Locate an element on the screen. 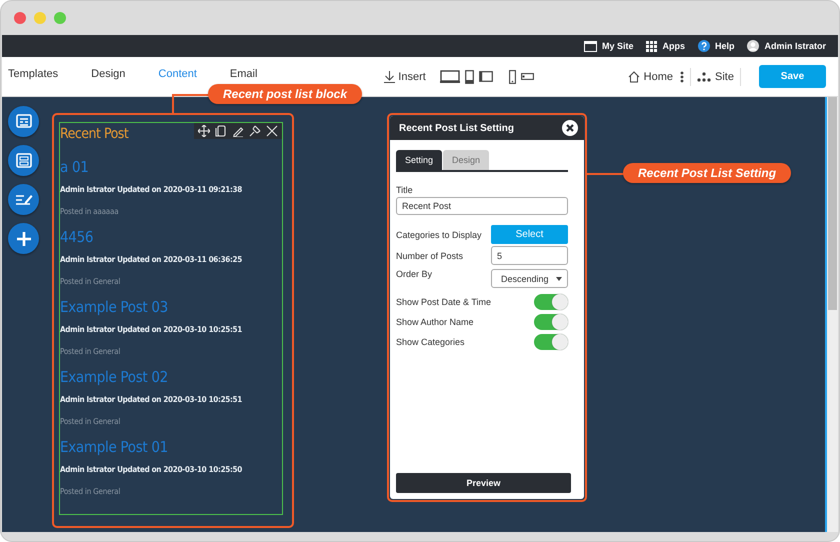 This screenshot has width=840, height=542. toggle-label: Show Categories is located at coordinates (430, 342).